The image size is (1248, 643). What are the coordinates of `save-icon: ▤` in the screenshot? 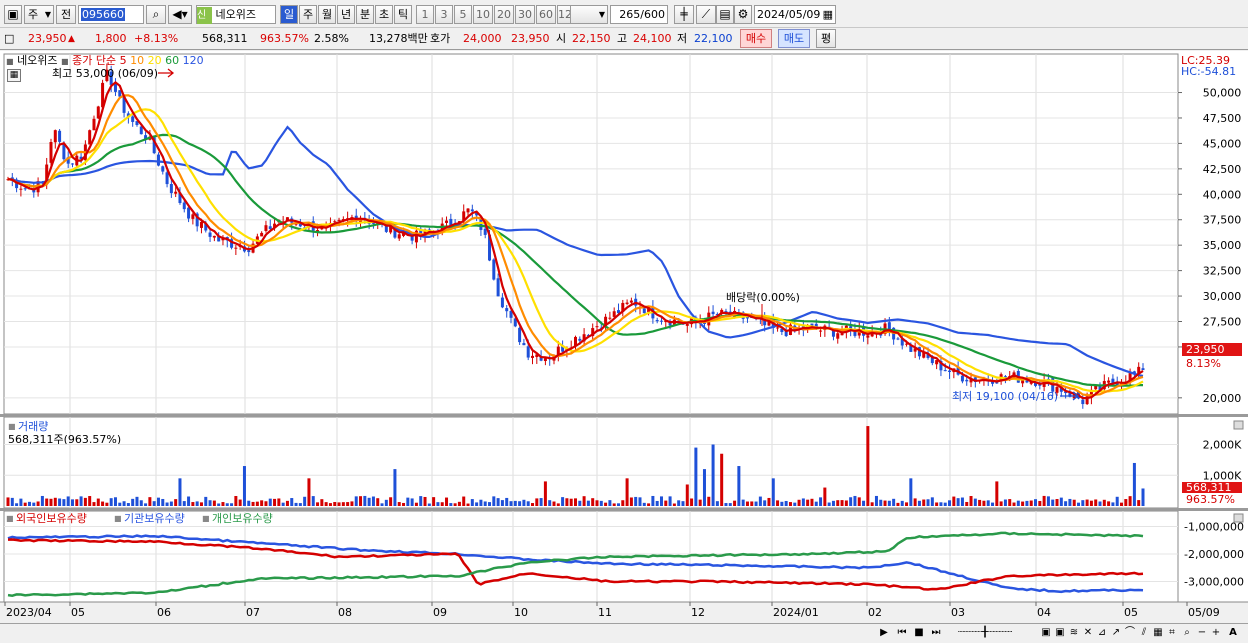 It's located at (725, 14).